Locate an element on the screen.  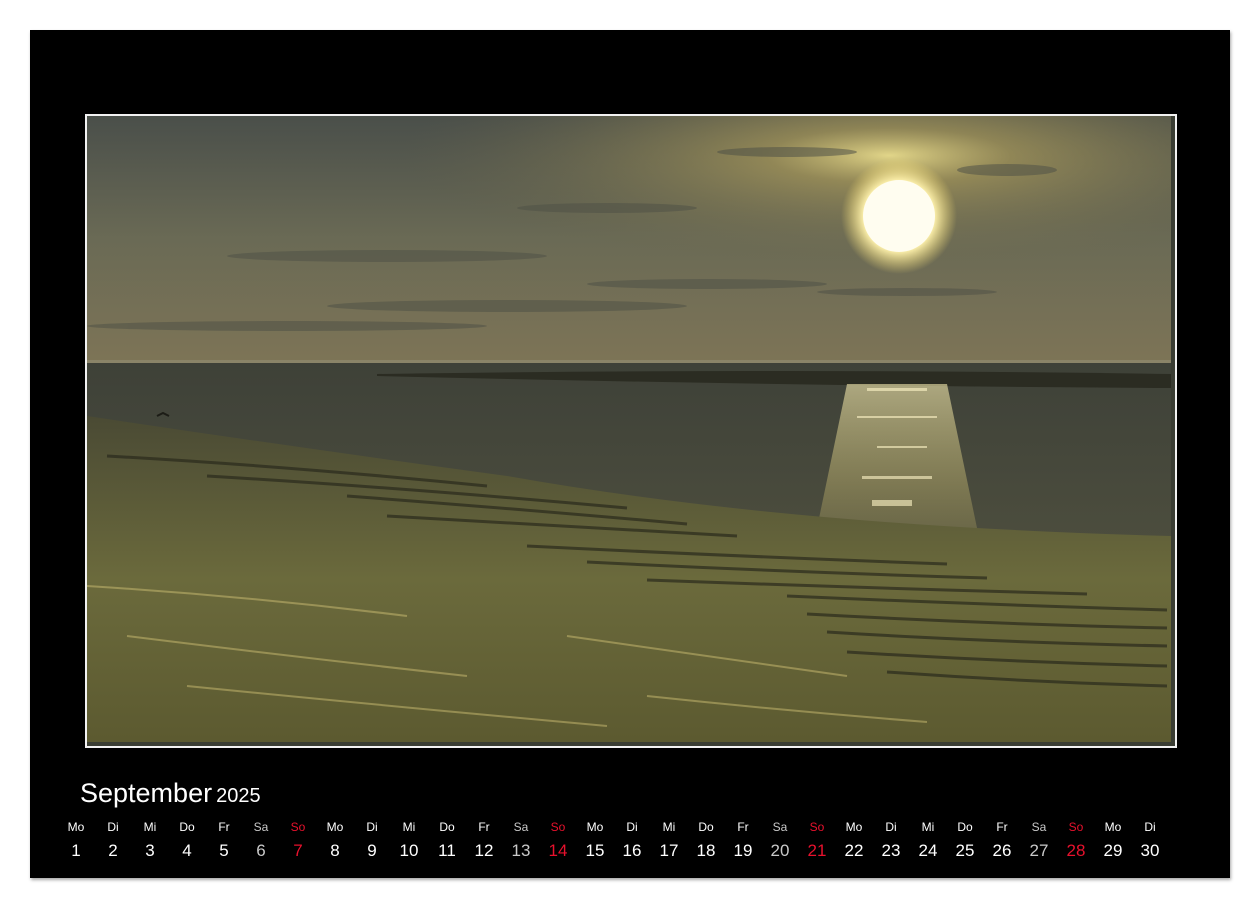
date-number: 28 is located at coordinates (1076, 850).